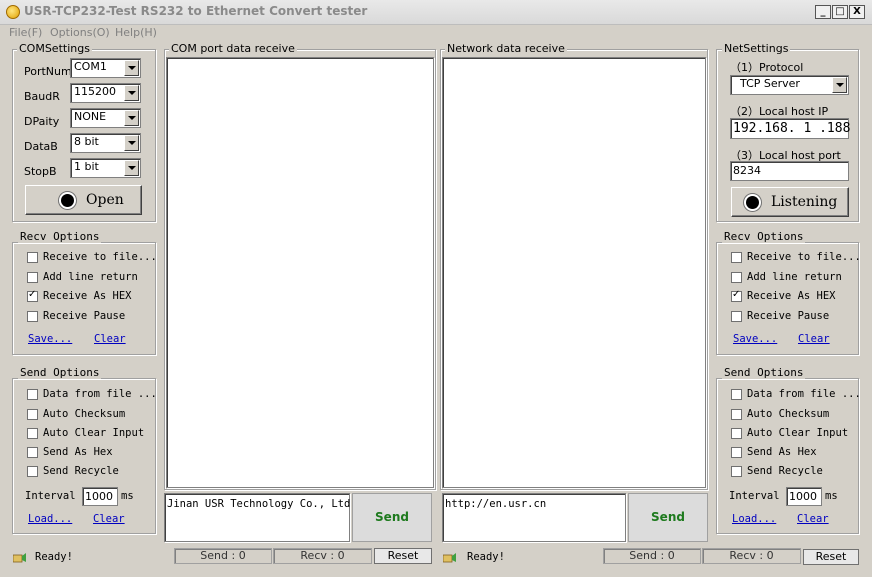 The width and height of the screenshot is (872, 577). Describe the element at coordinates (756, 48) in the screenshot. I see `net-settings-title: NetSettings` at that location.